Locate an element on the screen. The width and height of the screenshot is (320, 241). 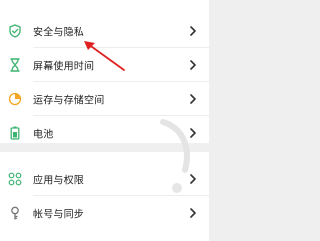
storage-pie-icon is located at coordinates (15, 99).